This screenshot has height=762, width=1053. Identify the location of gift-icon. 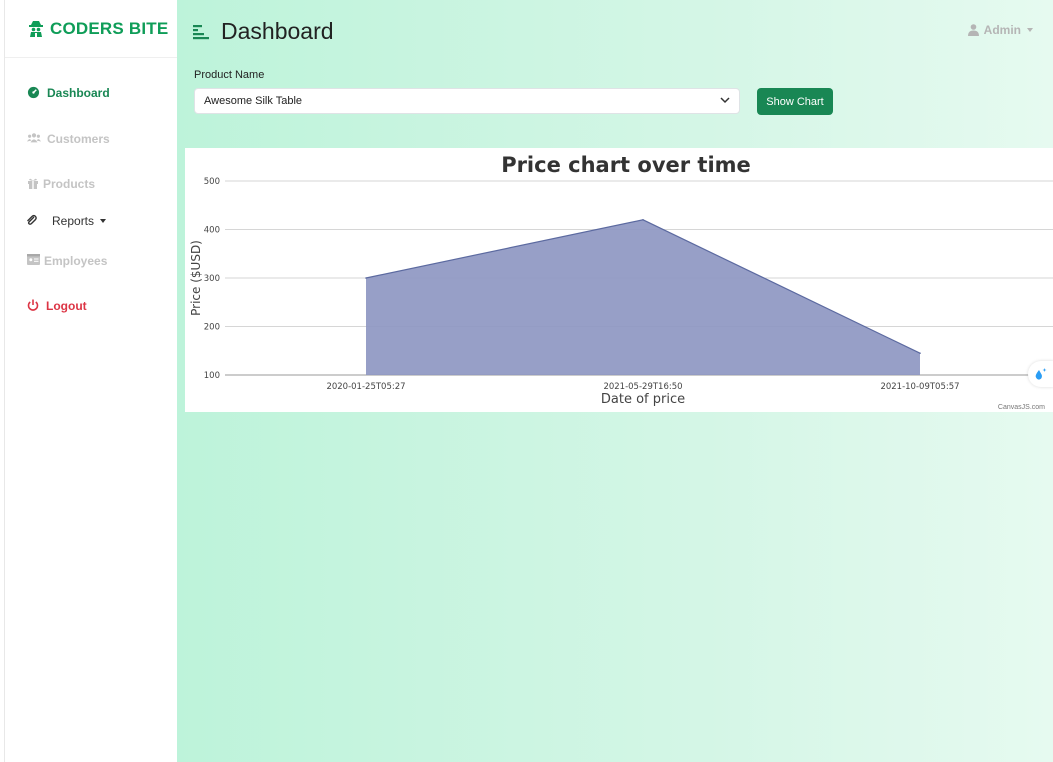
(34, 184).